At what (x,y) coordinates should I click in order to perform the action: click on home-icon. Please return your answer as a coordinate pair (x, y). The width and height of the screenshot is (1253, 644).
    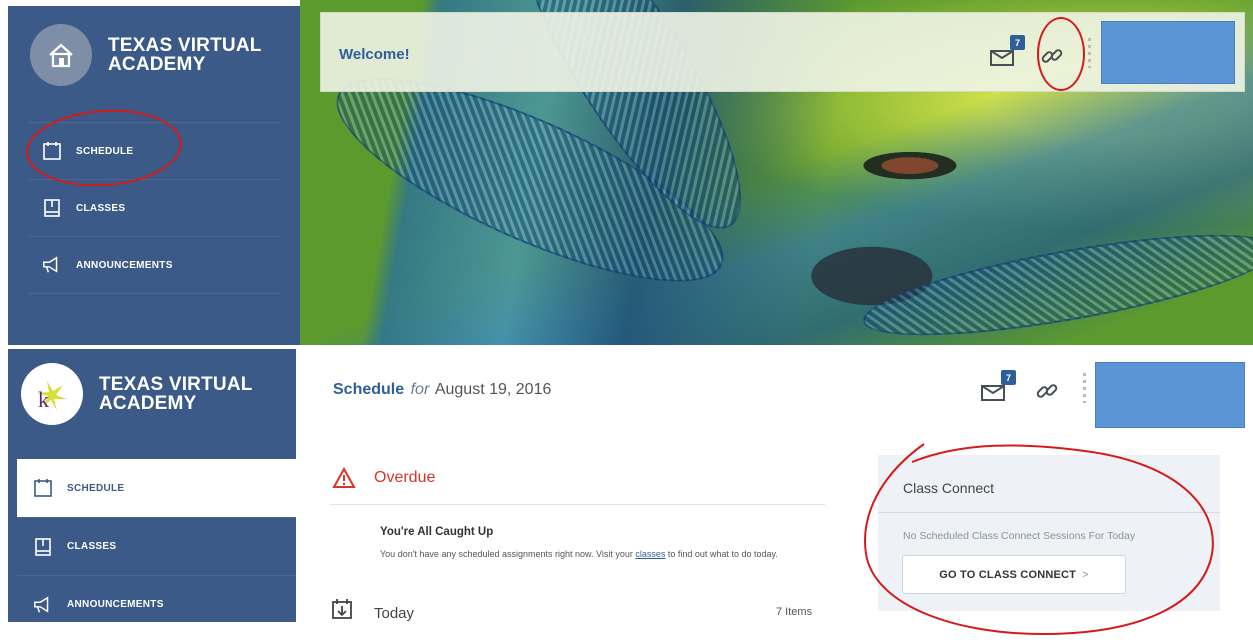
    Looking at the image, I should click on (61, 55).